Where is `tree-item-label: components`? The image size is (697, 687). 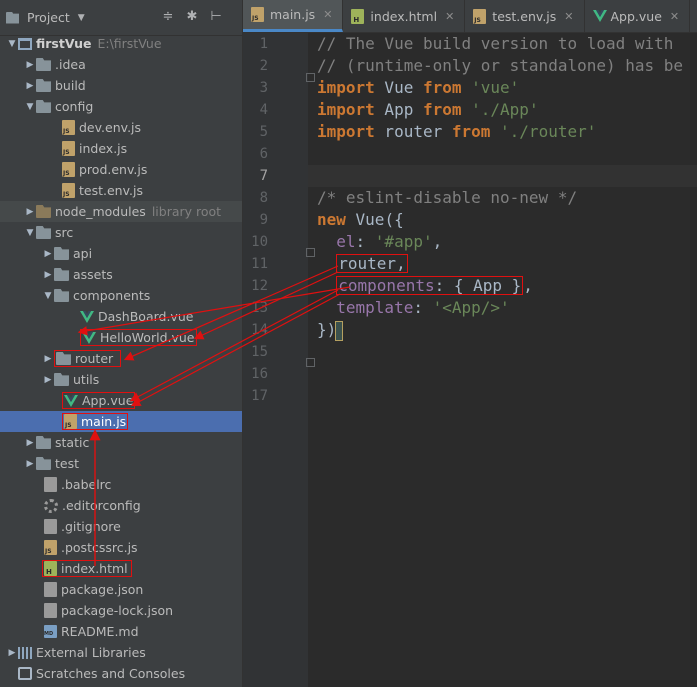 tree-item-label: components is located at coordinates (112, 295).